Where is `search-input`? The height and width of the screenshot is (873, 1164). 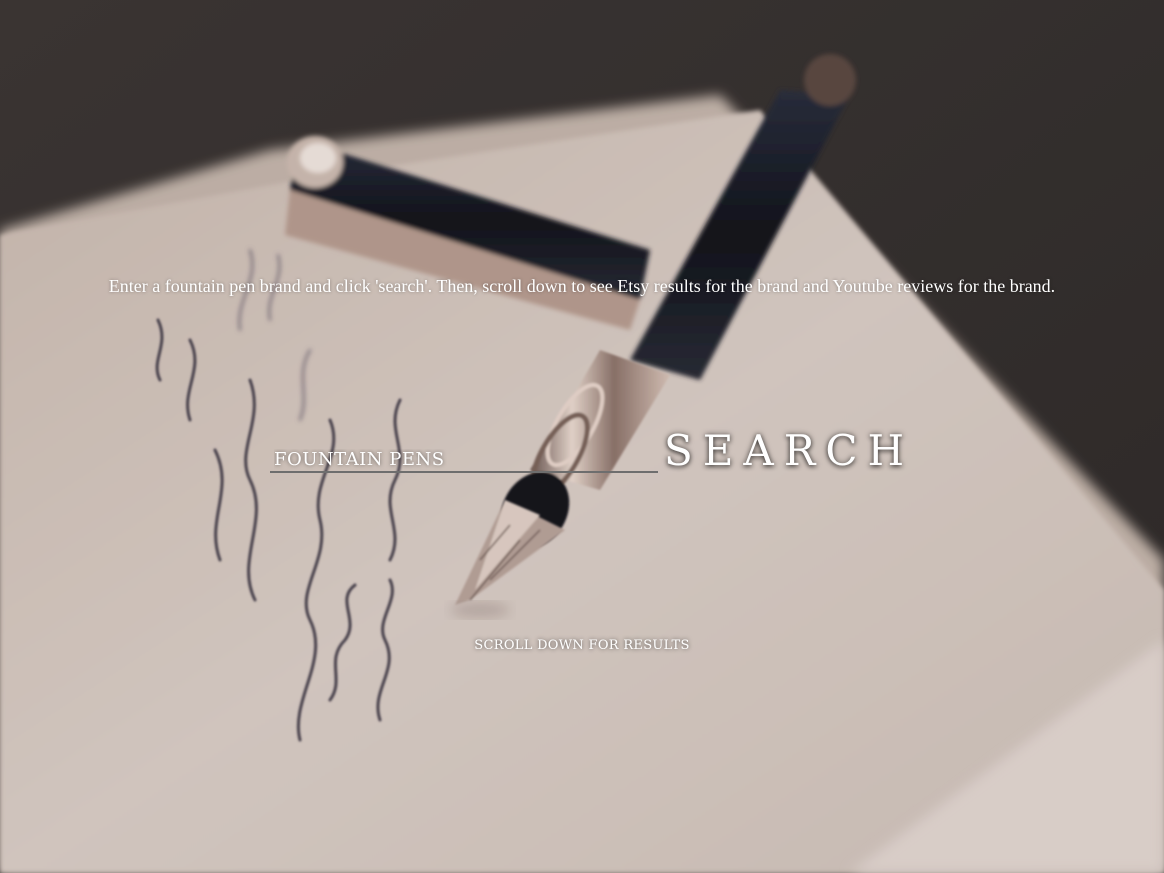
search-input is located at coordinates (464, 459).